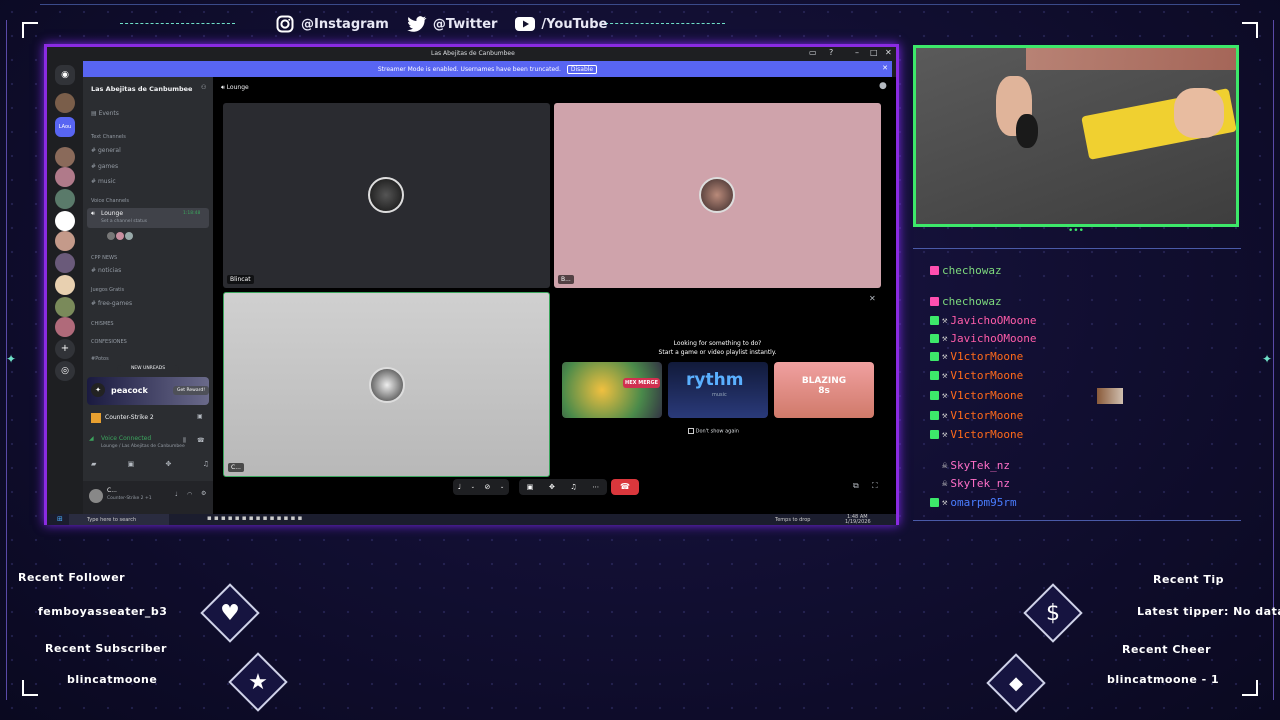 This screenshot has width=1280, height=720. I want to click on screen-icon: ▣, so click(200, 416).